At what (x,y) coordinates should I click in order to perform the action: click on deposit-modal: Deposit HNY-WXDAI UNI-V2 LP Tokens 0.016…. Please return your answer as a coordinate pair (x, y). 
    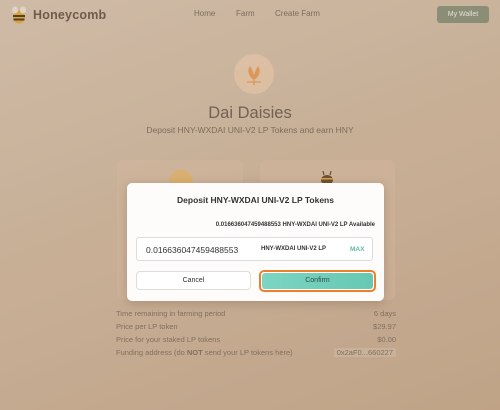
    Looking at the image, I should click on (255, 242).